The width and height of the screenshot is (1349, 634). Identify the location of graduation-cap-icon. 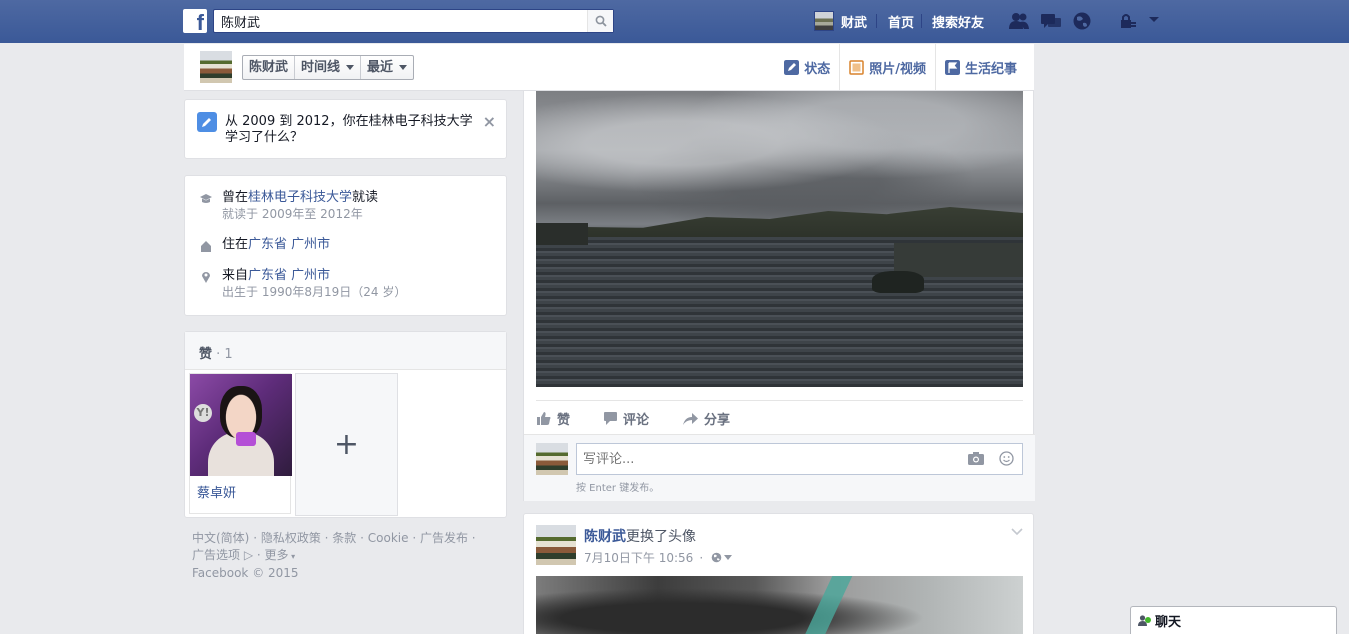
(206, 198).